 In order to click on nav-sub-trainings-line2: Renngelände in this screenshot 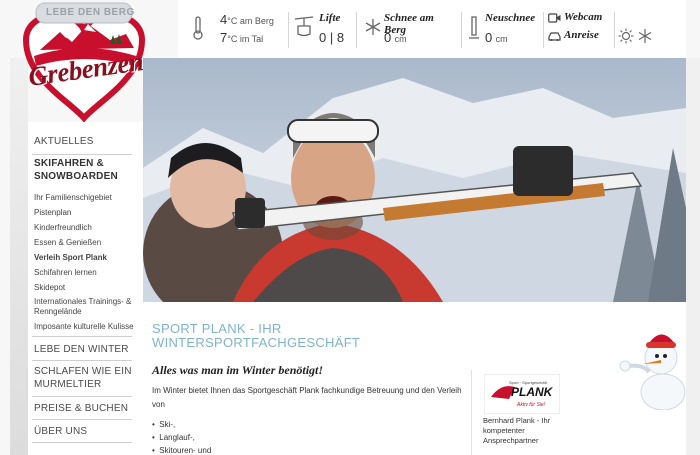, I will do `click(58, 312)`.